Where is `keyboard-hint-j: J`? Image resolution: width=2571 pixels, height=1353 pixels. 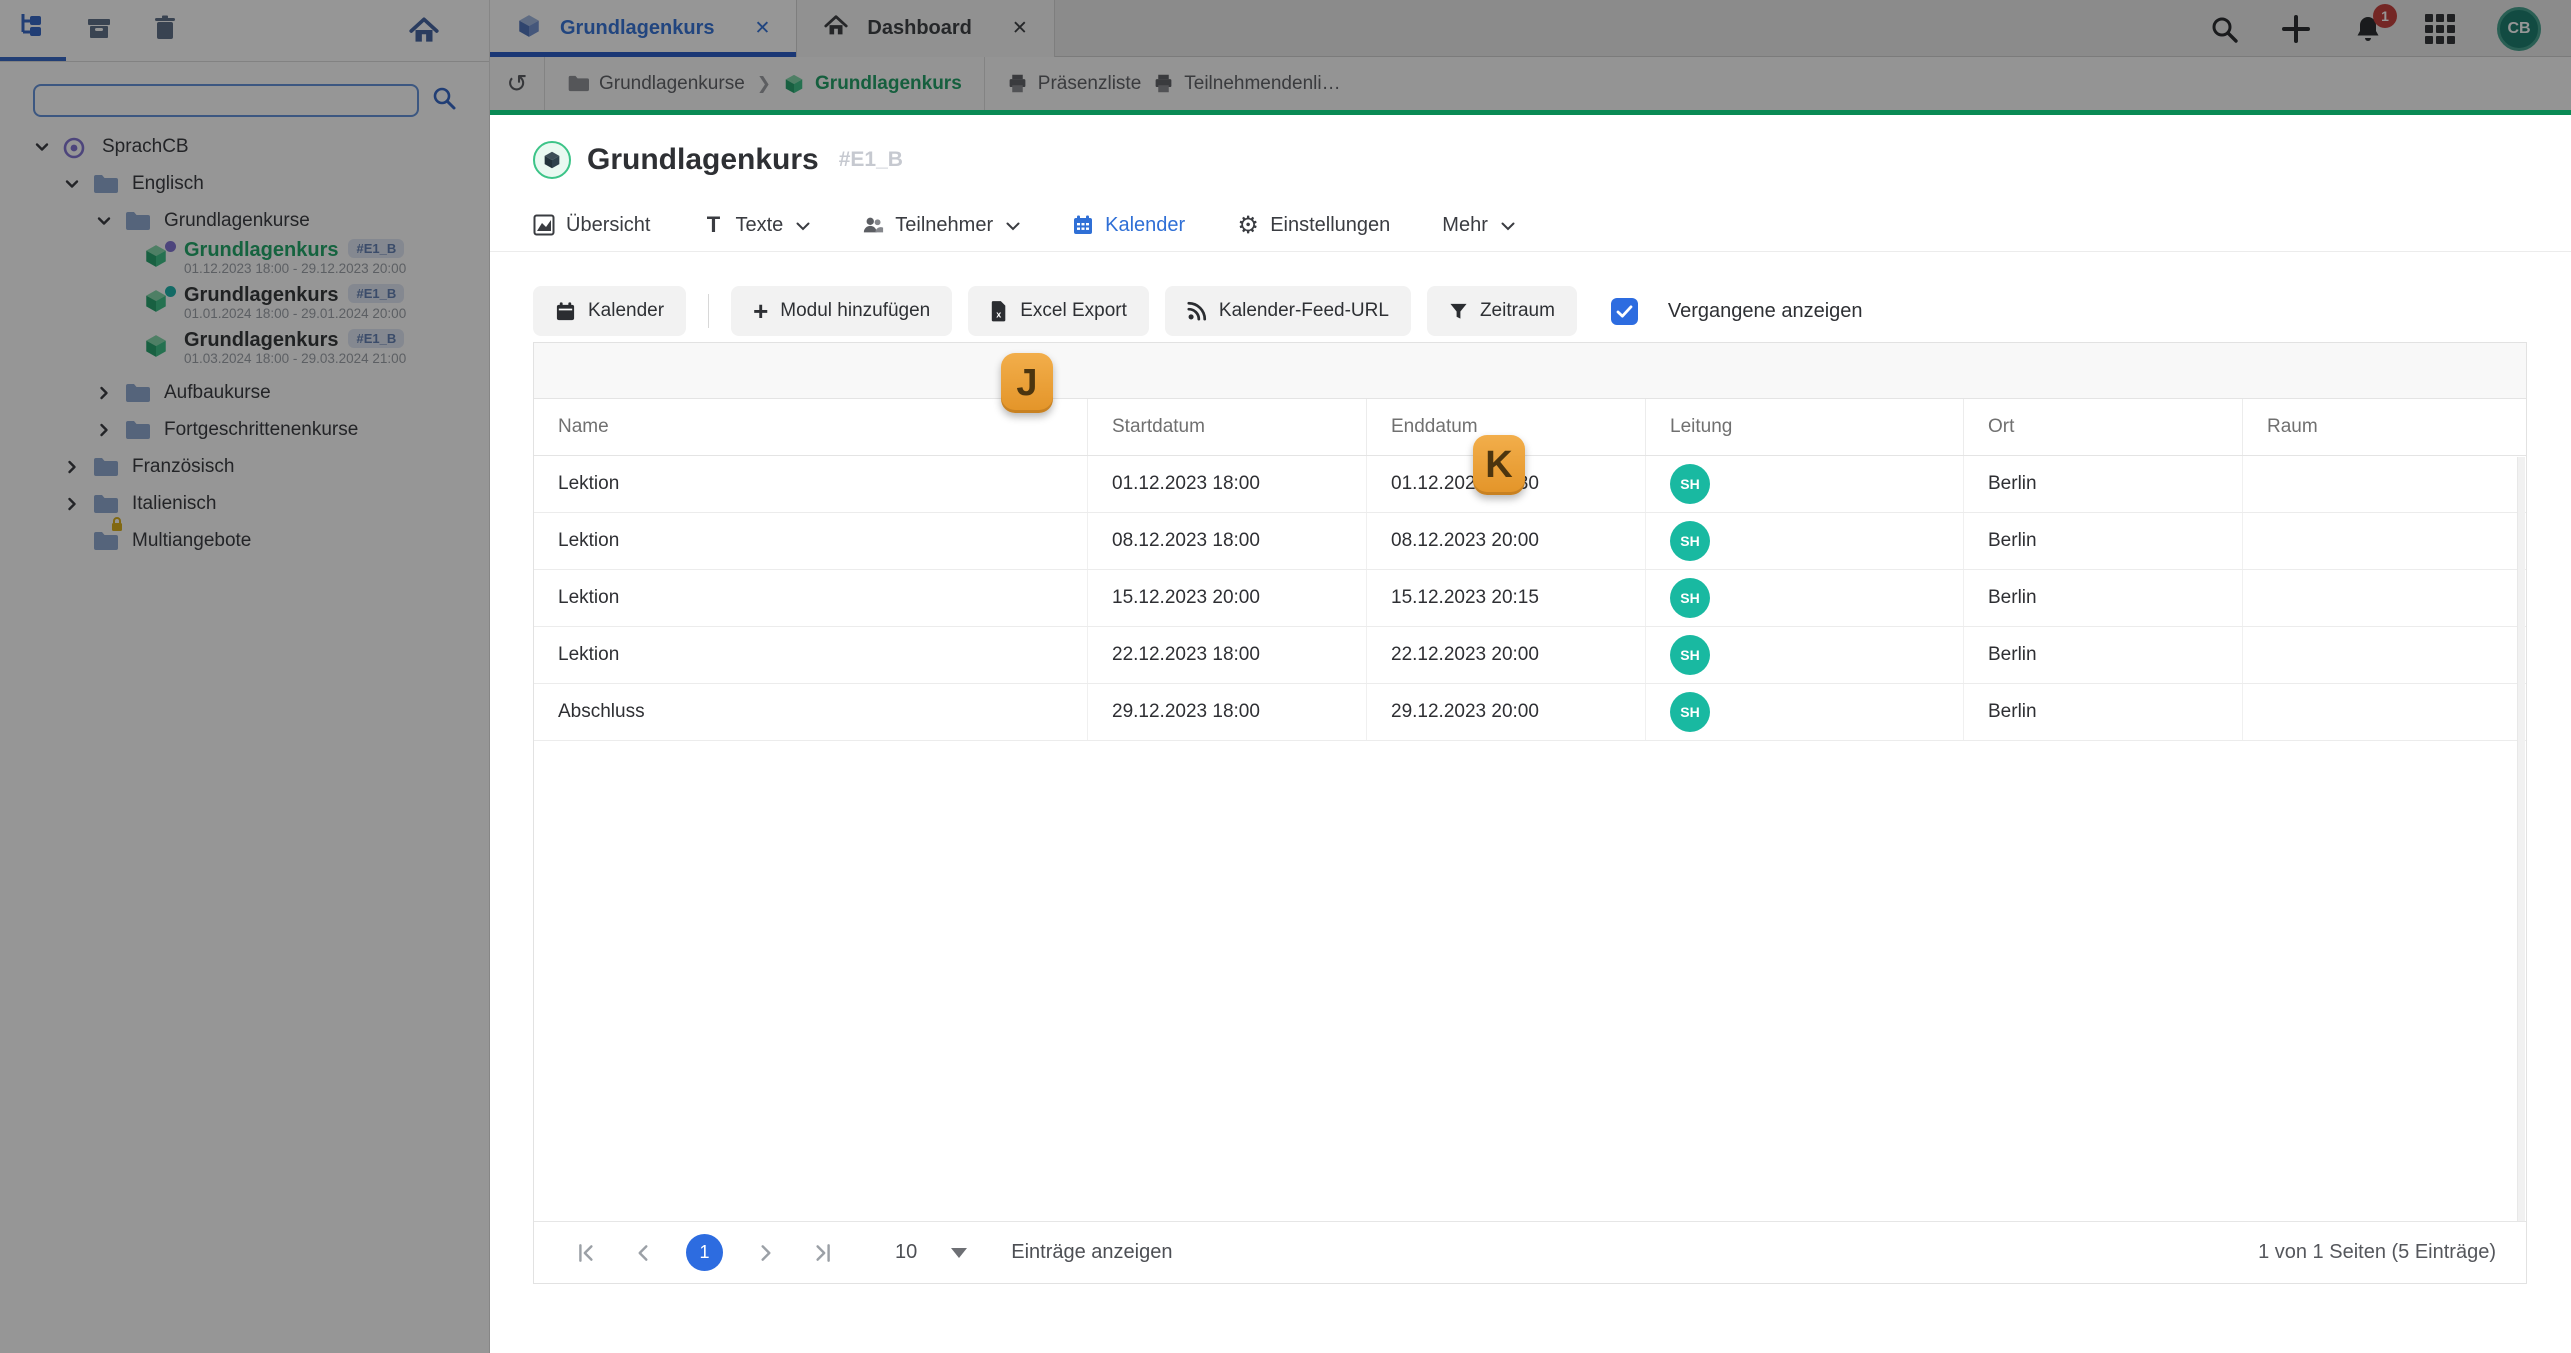 keyboard-hint-j: J is located at coordinates (1027, 383).